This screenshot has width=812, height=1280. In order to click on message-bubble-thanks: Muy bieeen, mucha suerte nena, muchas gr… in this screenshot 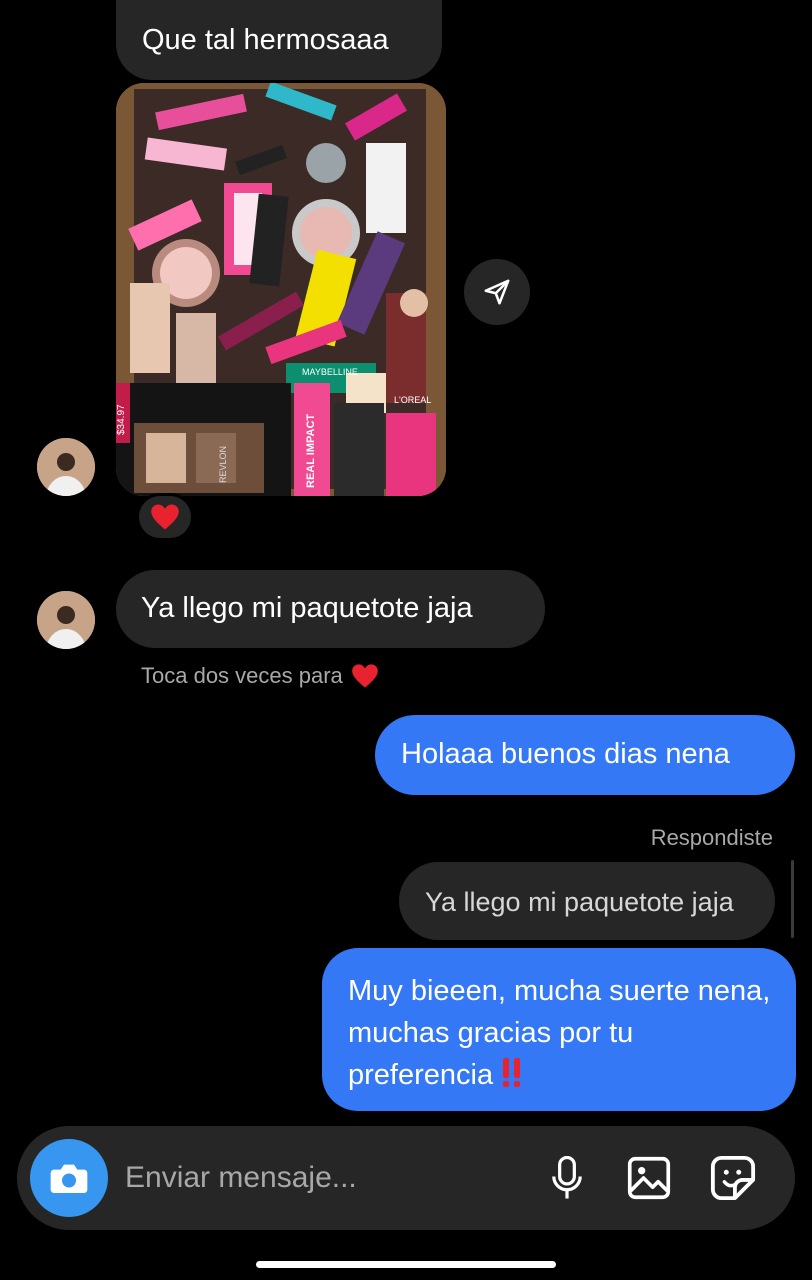, I will do `click(559, 1029)`.